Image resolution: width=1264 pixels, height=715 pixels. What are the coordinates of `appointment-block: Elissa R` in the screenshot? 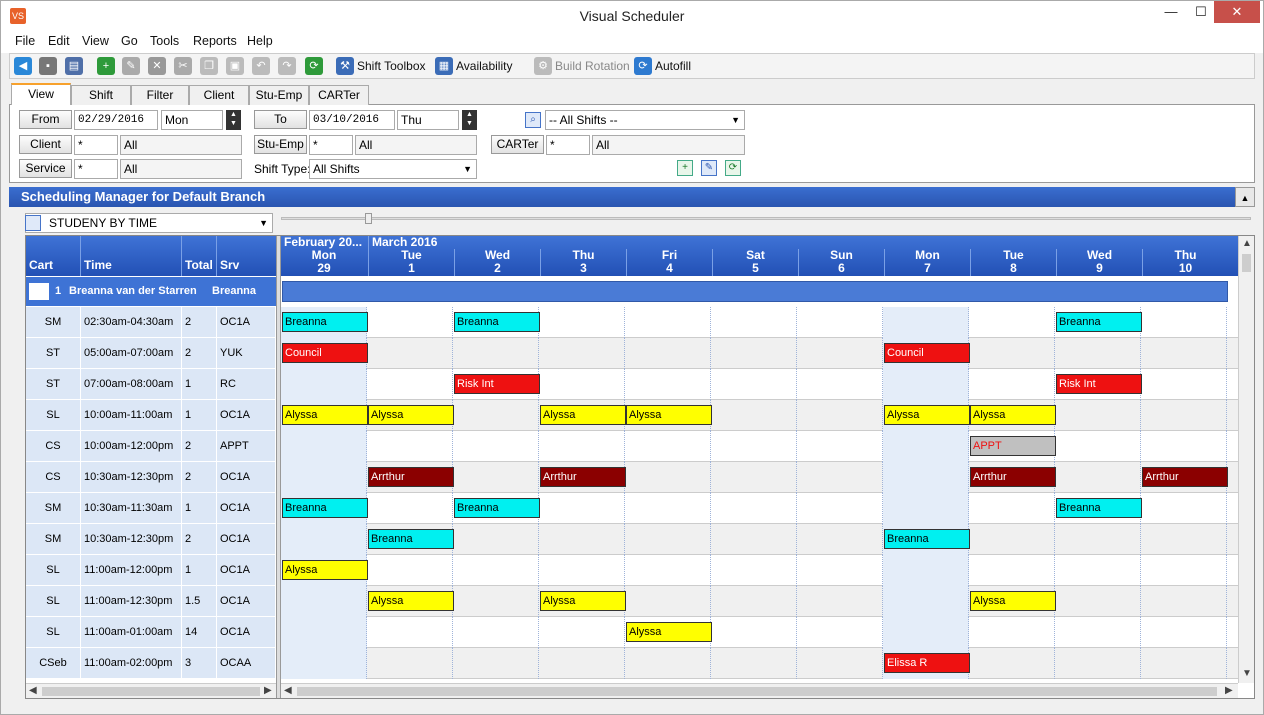 It's located at (927, 663).